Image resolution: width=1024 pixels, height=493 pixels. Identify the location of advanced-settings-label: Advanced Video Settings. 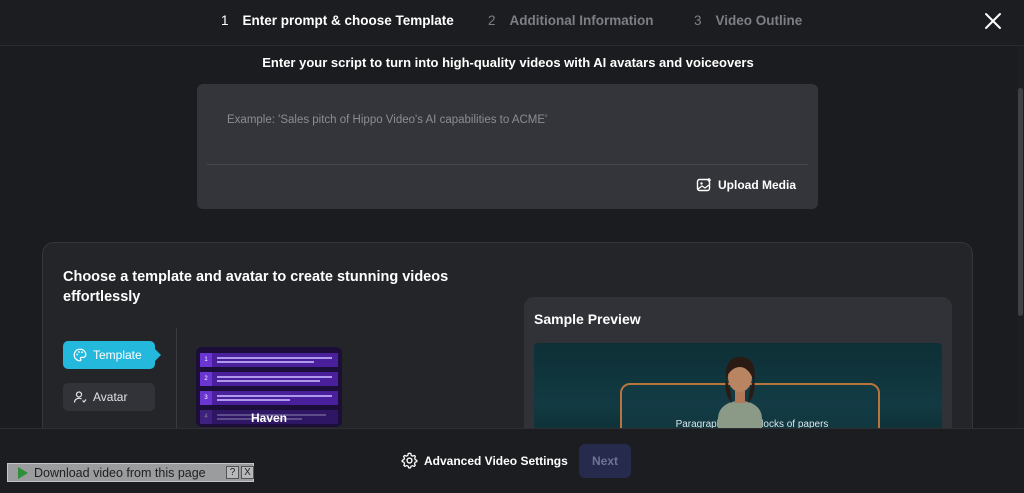
(496, 460).